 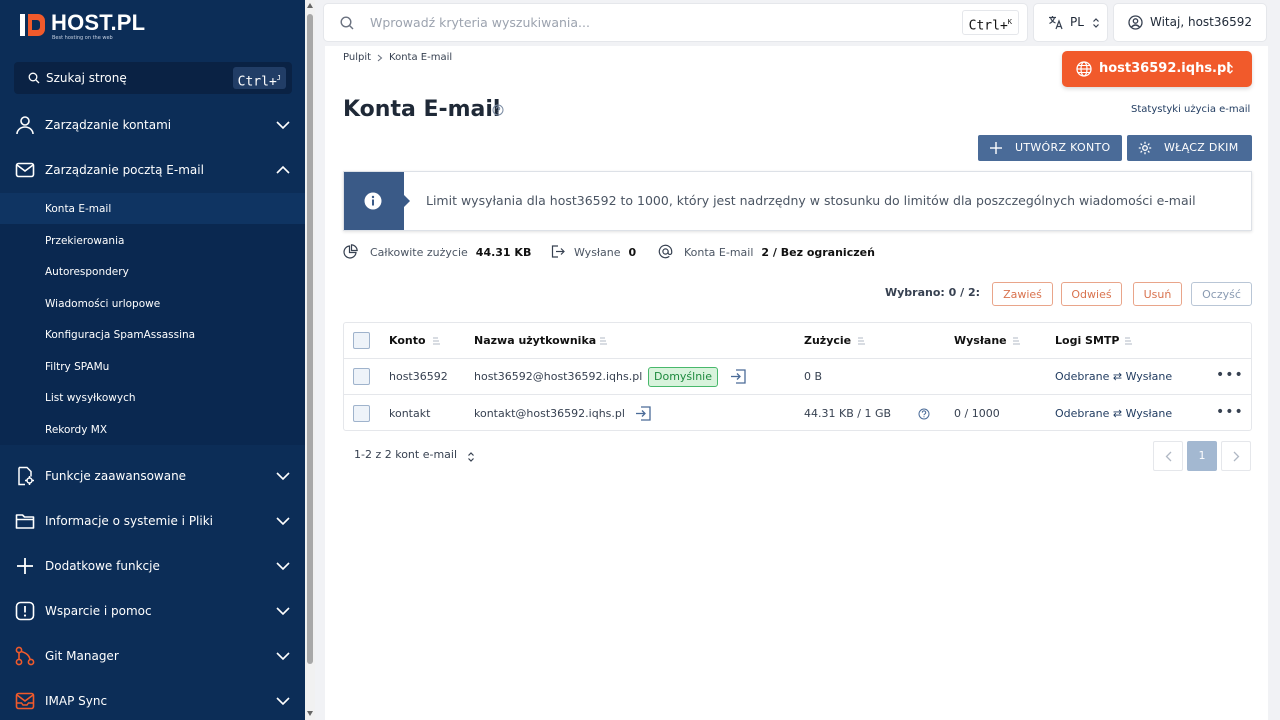 What do you see at coordinates (152, 565) in the screenshot?
I see `sidebar-item-extra: Dodatkowe funkcje` at bounding box center [152, 565].